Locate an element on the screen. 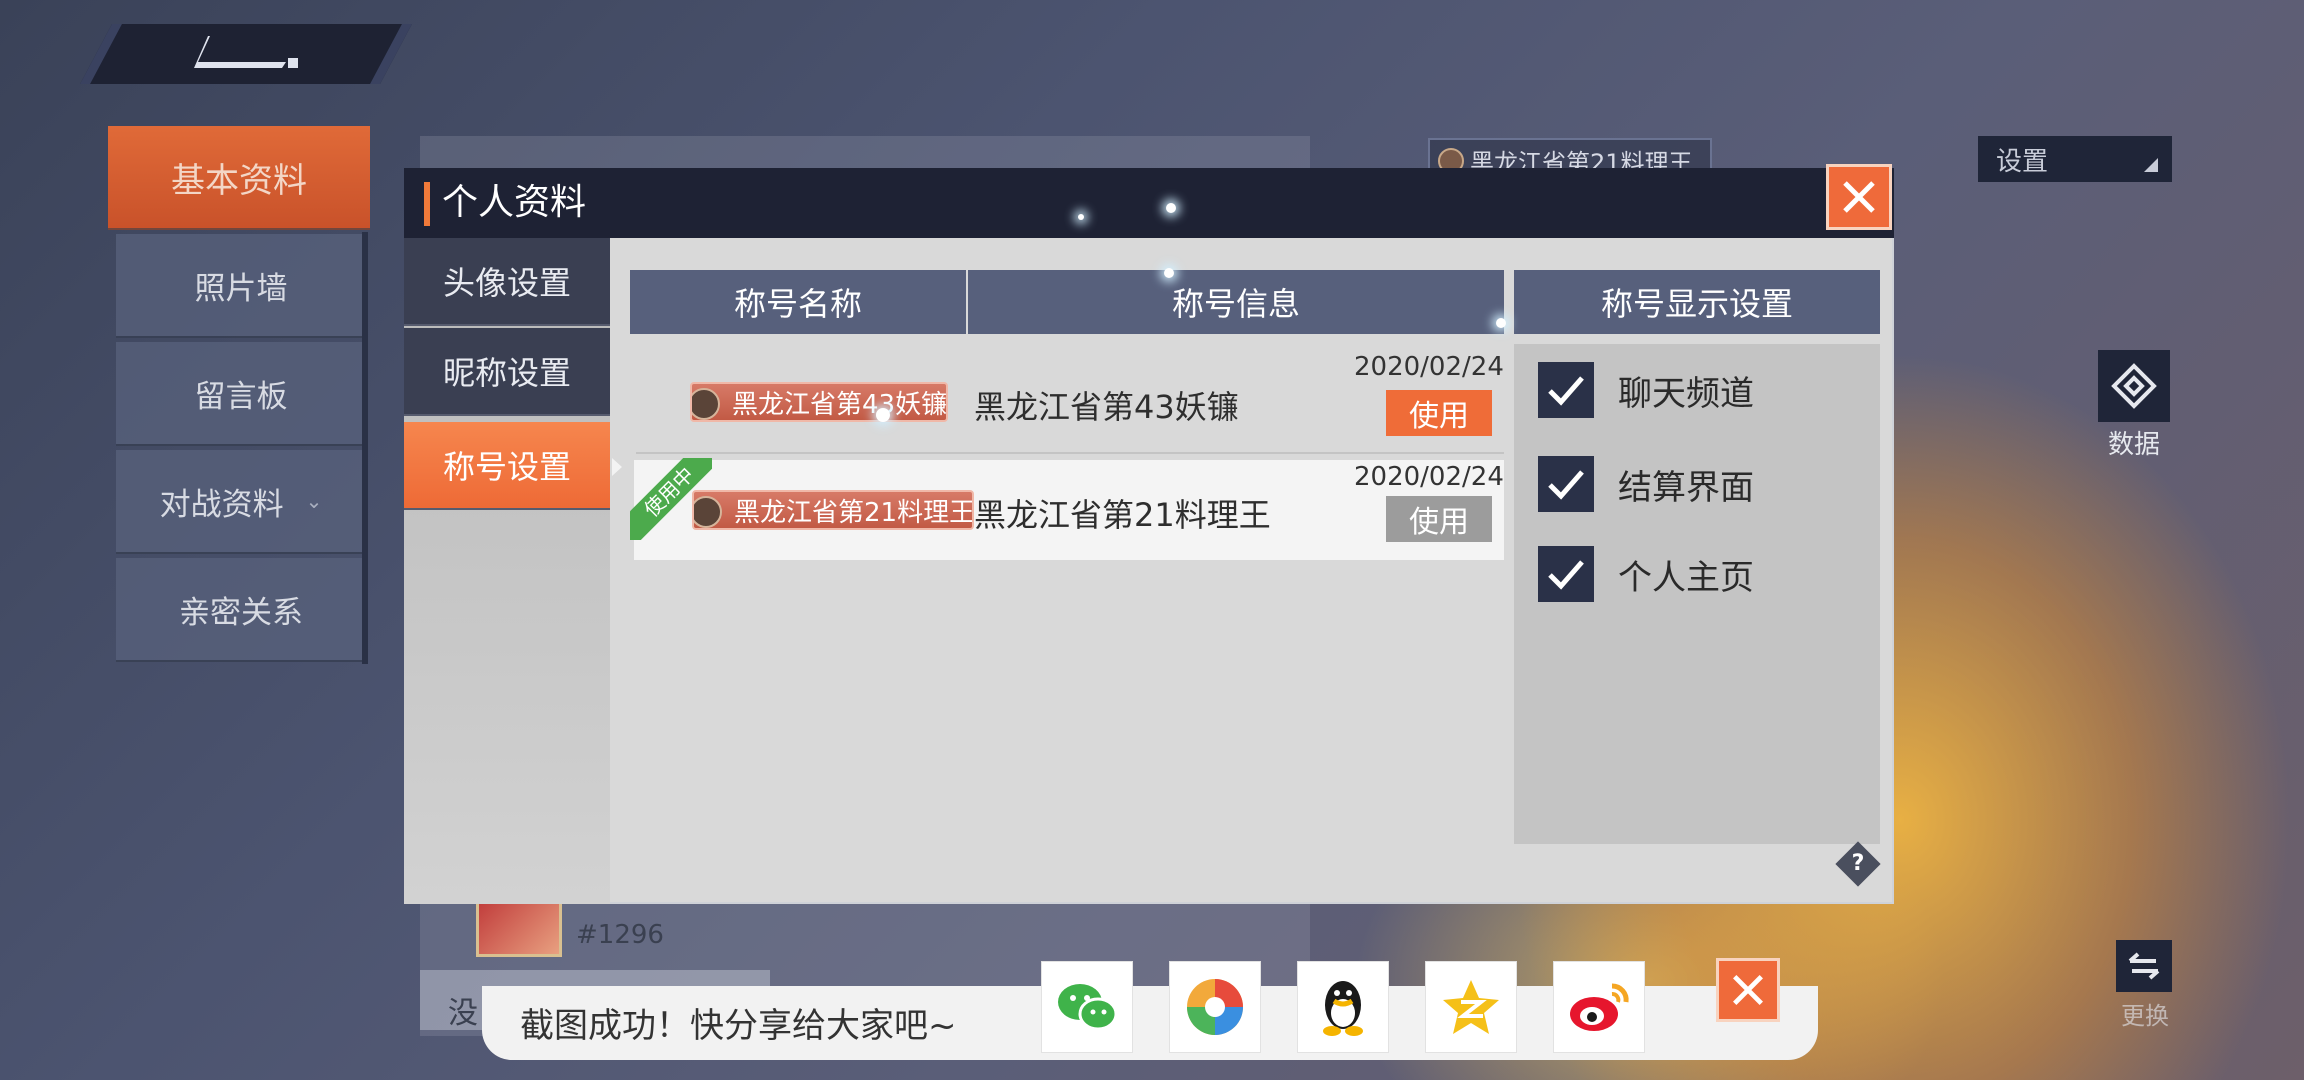  diamond-data-icon is located at coordinates (2134, 386).